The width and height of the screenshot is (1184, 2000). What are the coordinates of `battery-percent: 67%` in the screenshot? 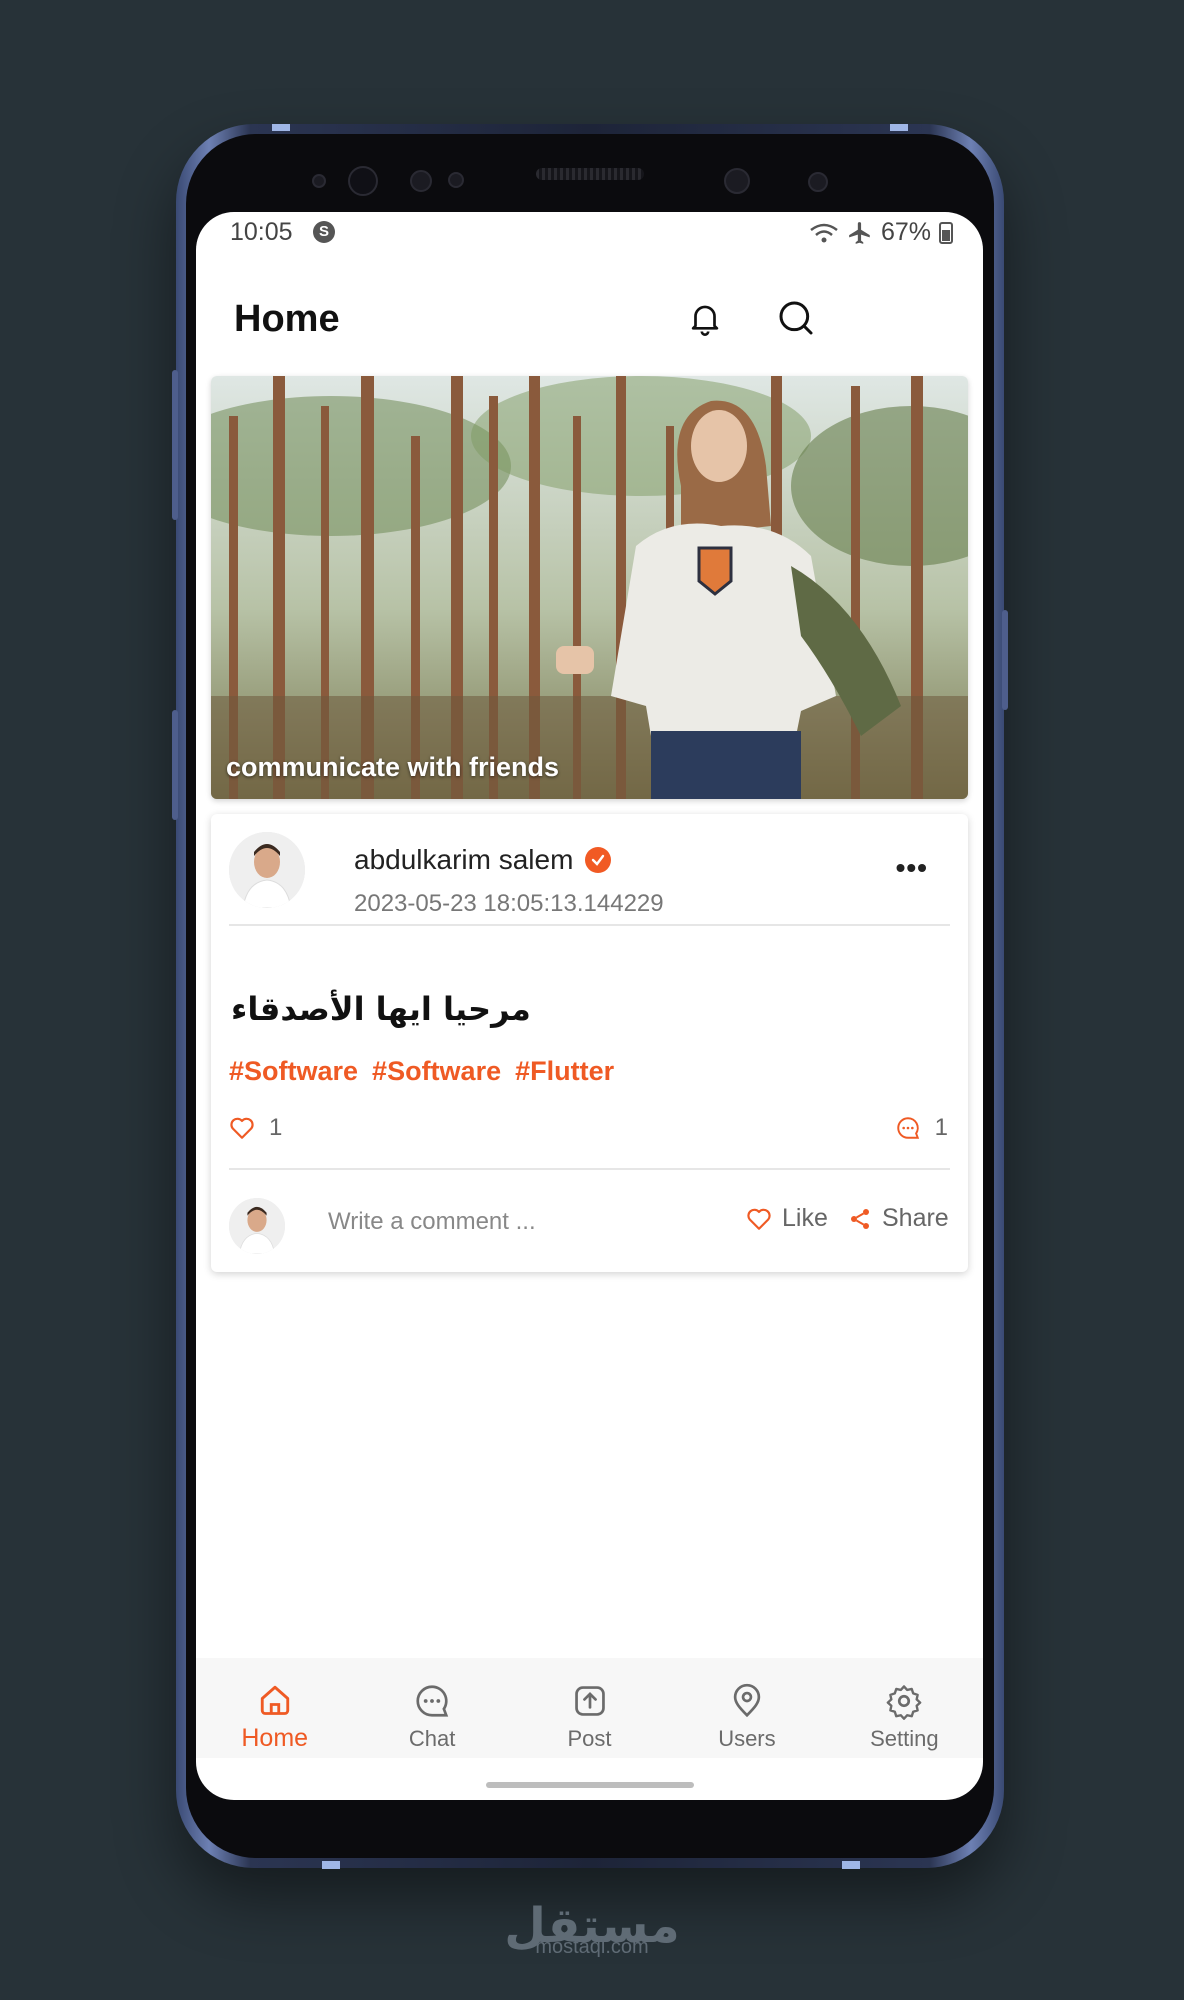 It's located at (905, 232).